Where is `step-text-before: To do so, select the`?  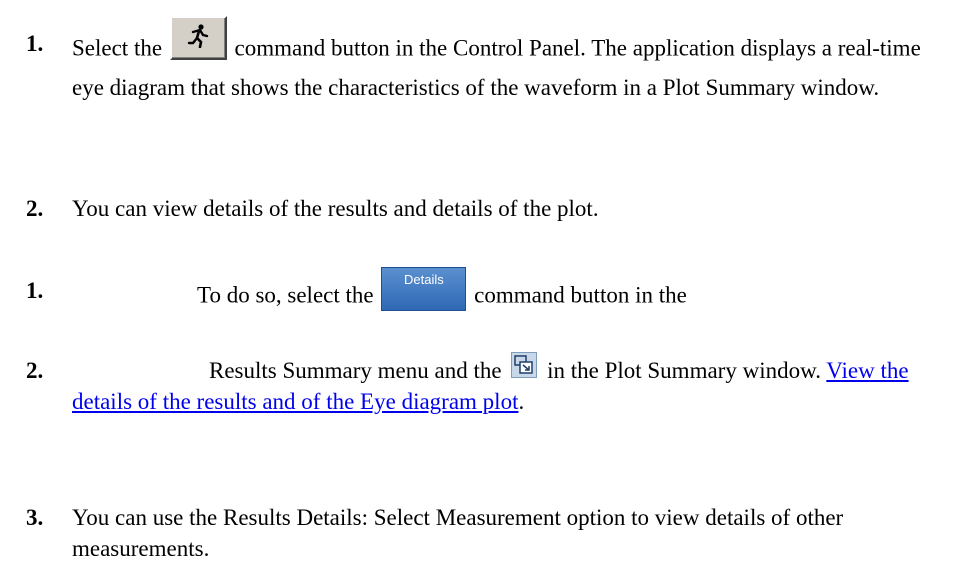 step-text-before: To do so, select the is located at coordinates (285, 295).